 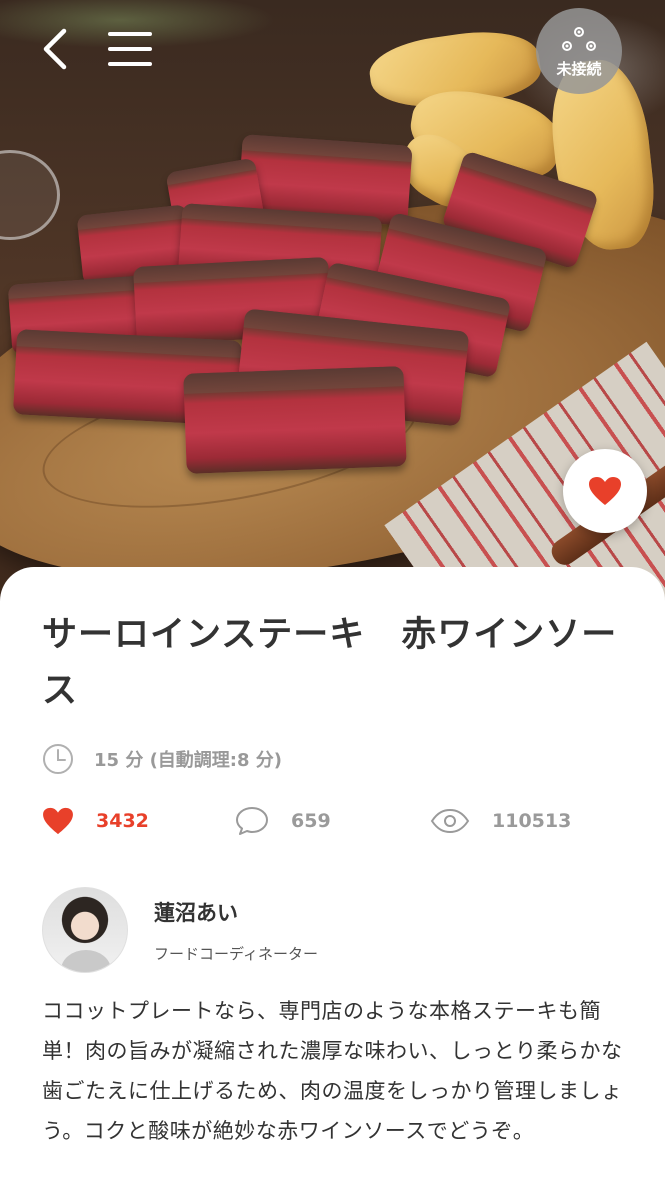 I want to click on likes-count: 3432, so click(x=122, y=821).